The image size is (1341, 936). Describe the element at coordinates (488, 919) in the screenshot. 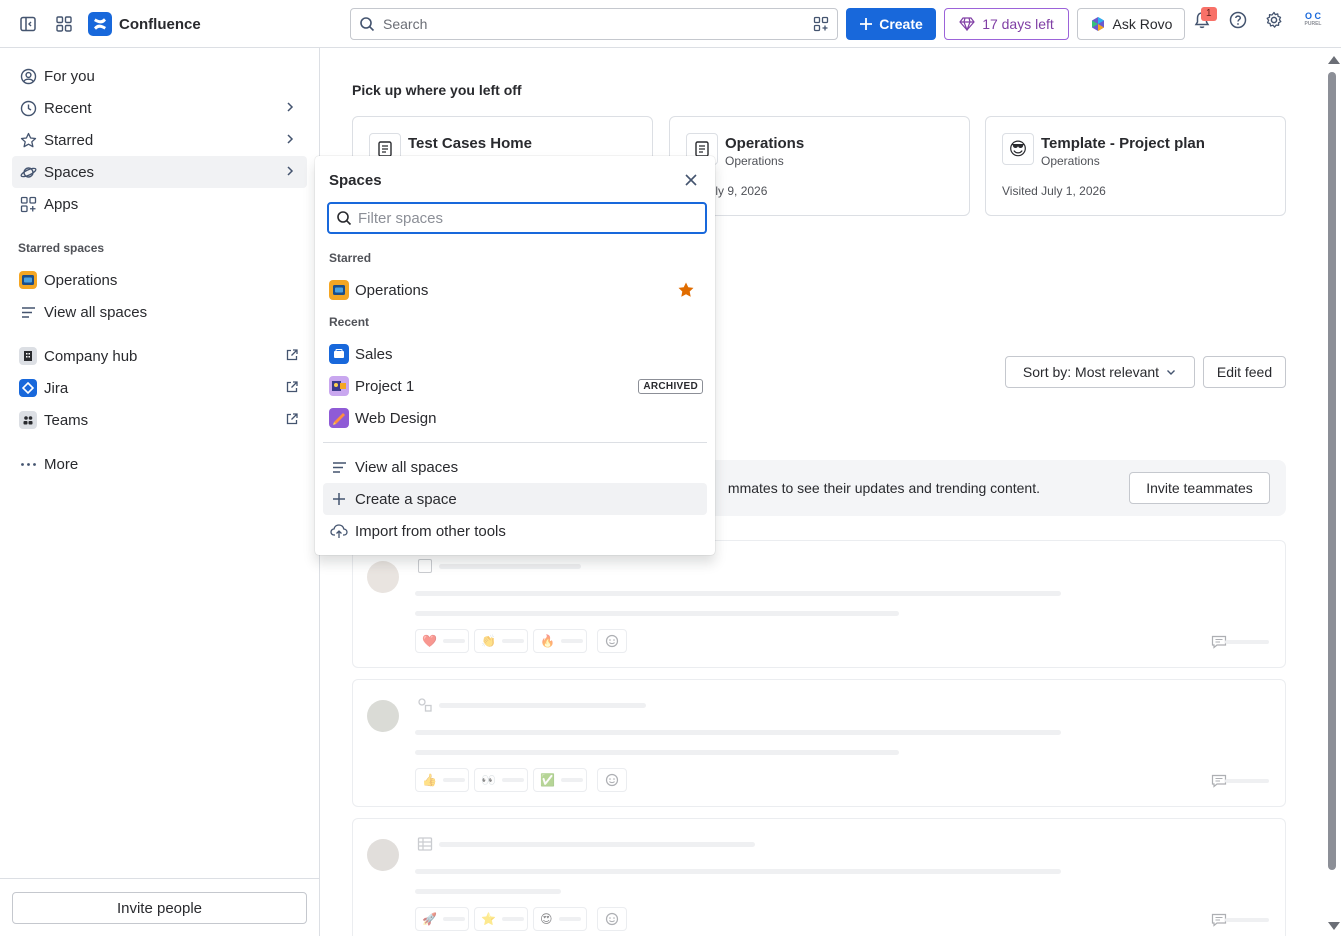

I see `star-emoji-icon: ⭐` at that location.